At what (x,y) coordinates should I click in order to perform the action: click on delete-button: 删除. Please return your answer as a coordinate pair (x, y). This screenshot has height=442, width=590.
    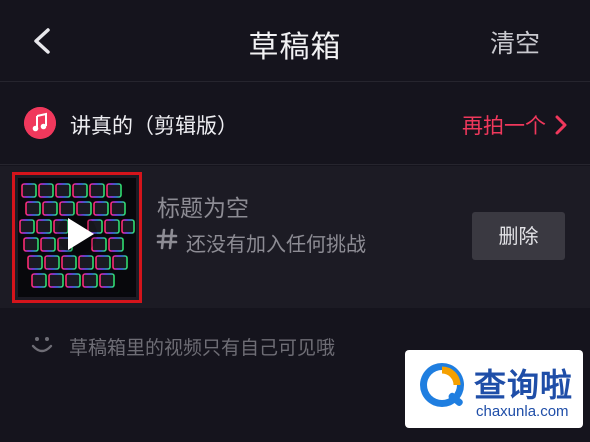
    Looking at the image, I should click on (518, 236).